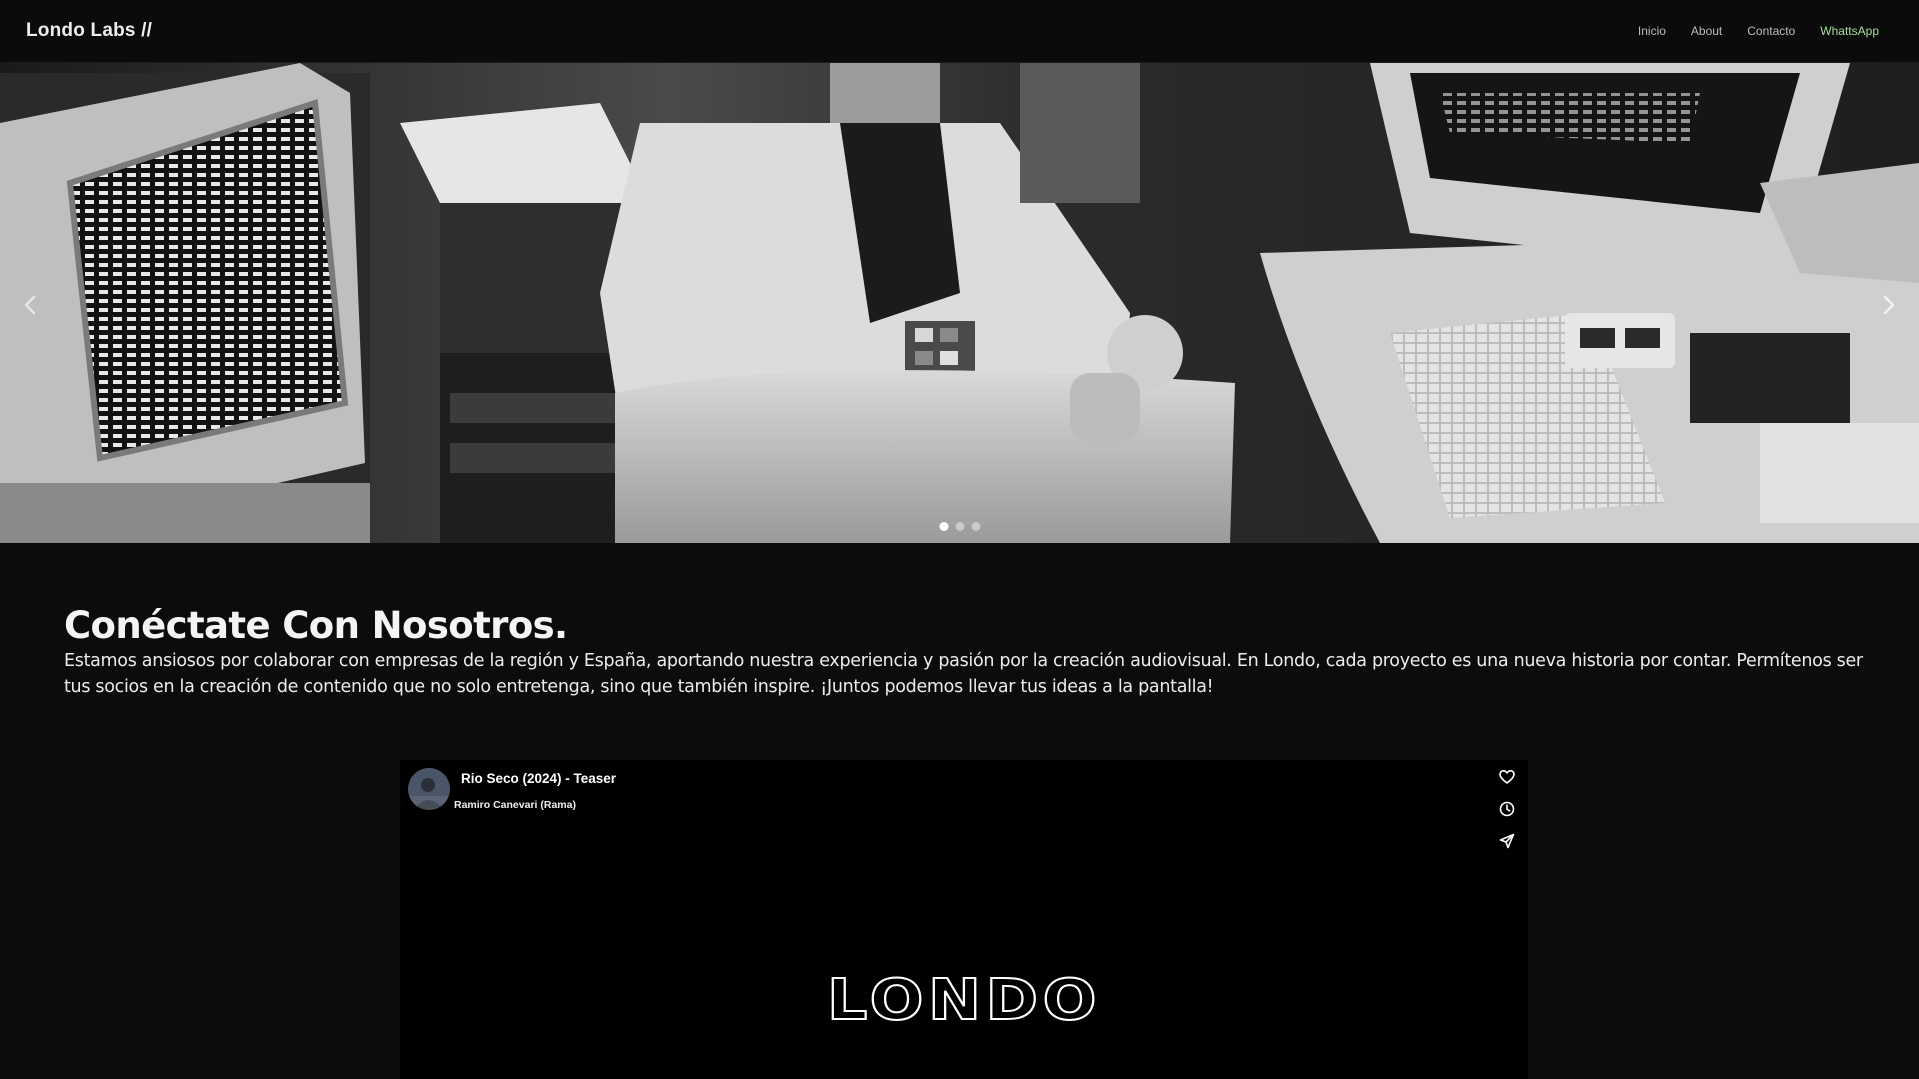 Image resolution: width=1919 pixels, height=1079 pixels. Describe the element at coordinates (1849, 31) in the screenshot. I see `nav-link-whatsapp: WhattsApp` at that location.